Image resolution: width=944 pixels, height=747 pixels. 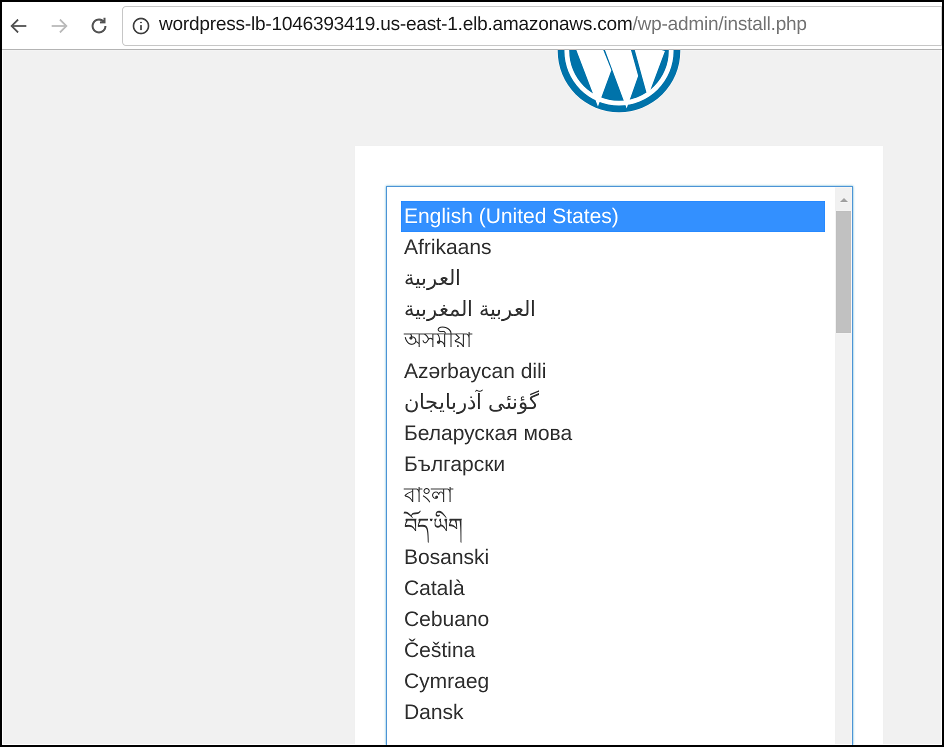 What do you see at coordinates (483, 25) in the screenshot?
I see `url-text: wordpress-lb-1046393419.us-east-1.elb.amazonaws.com/wp-admin/install.php` at bounding box center [483, 25].